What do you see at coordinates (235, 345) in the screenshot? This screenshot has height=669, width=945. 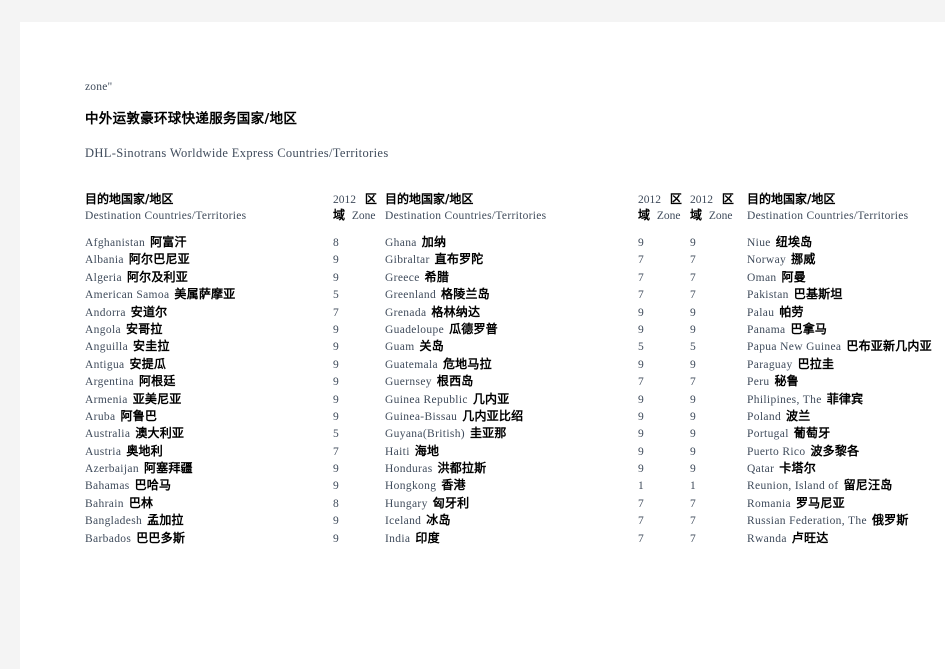 I see `table-row: Anguilla 安圭拉 9` at bounding box center [235, 345].